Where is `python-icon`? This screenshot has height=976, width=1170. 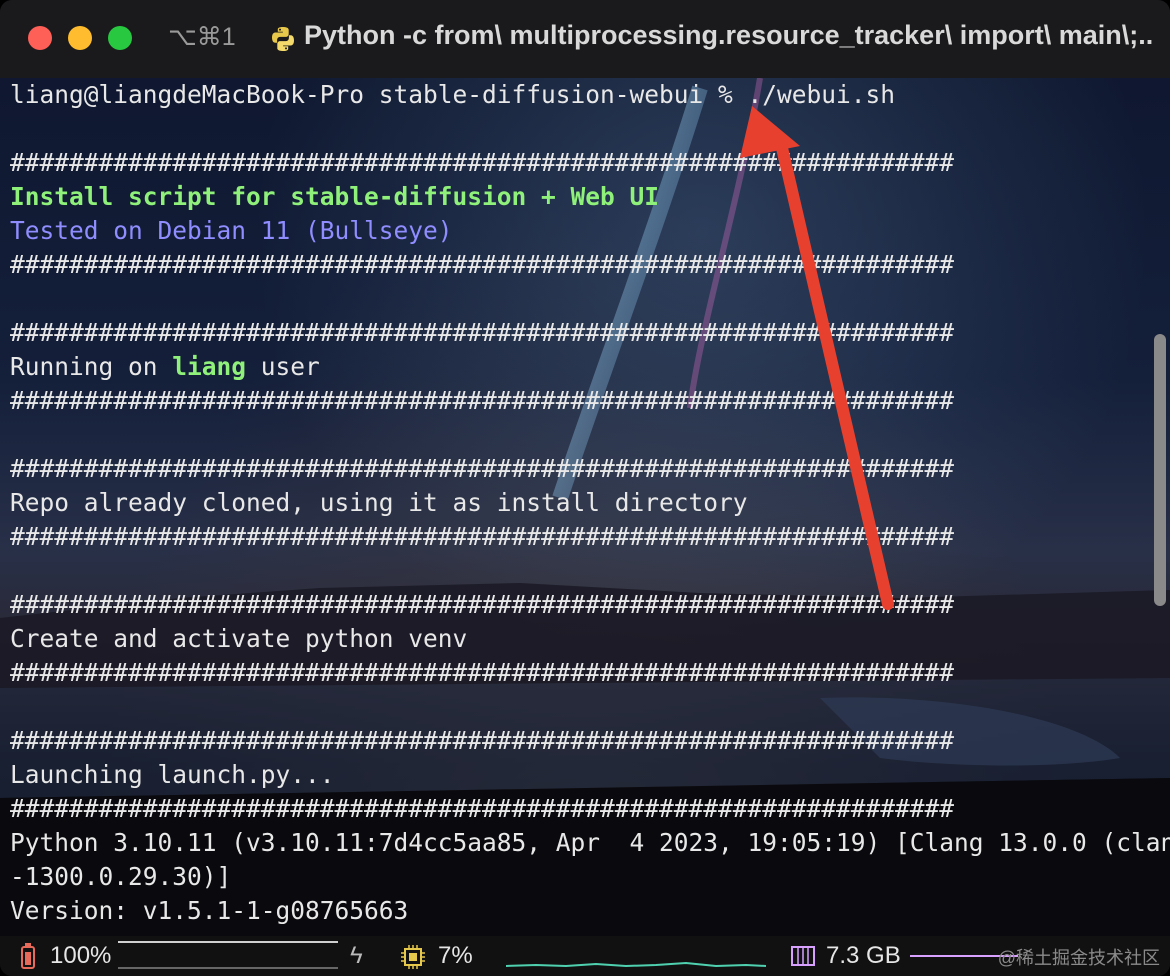 python-icon is located at coordinates (283, 39).